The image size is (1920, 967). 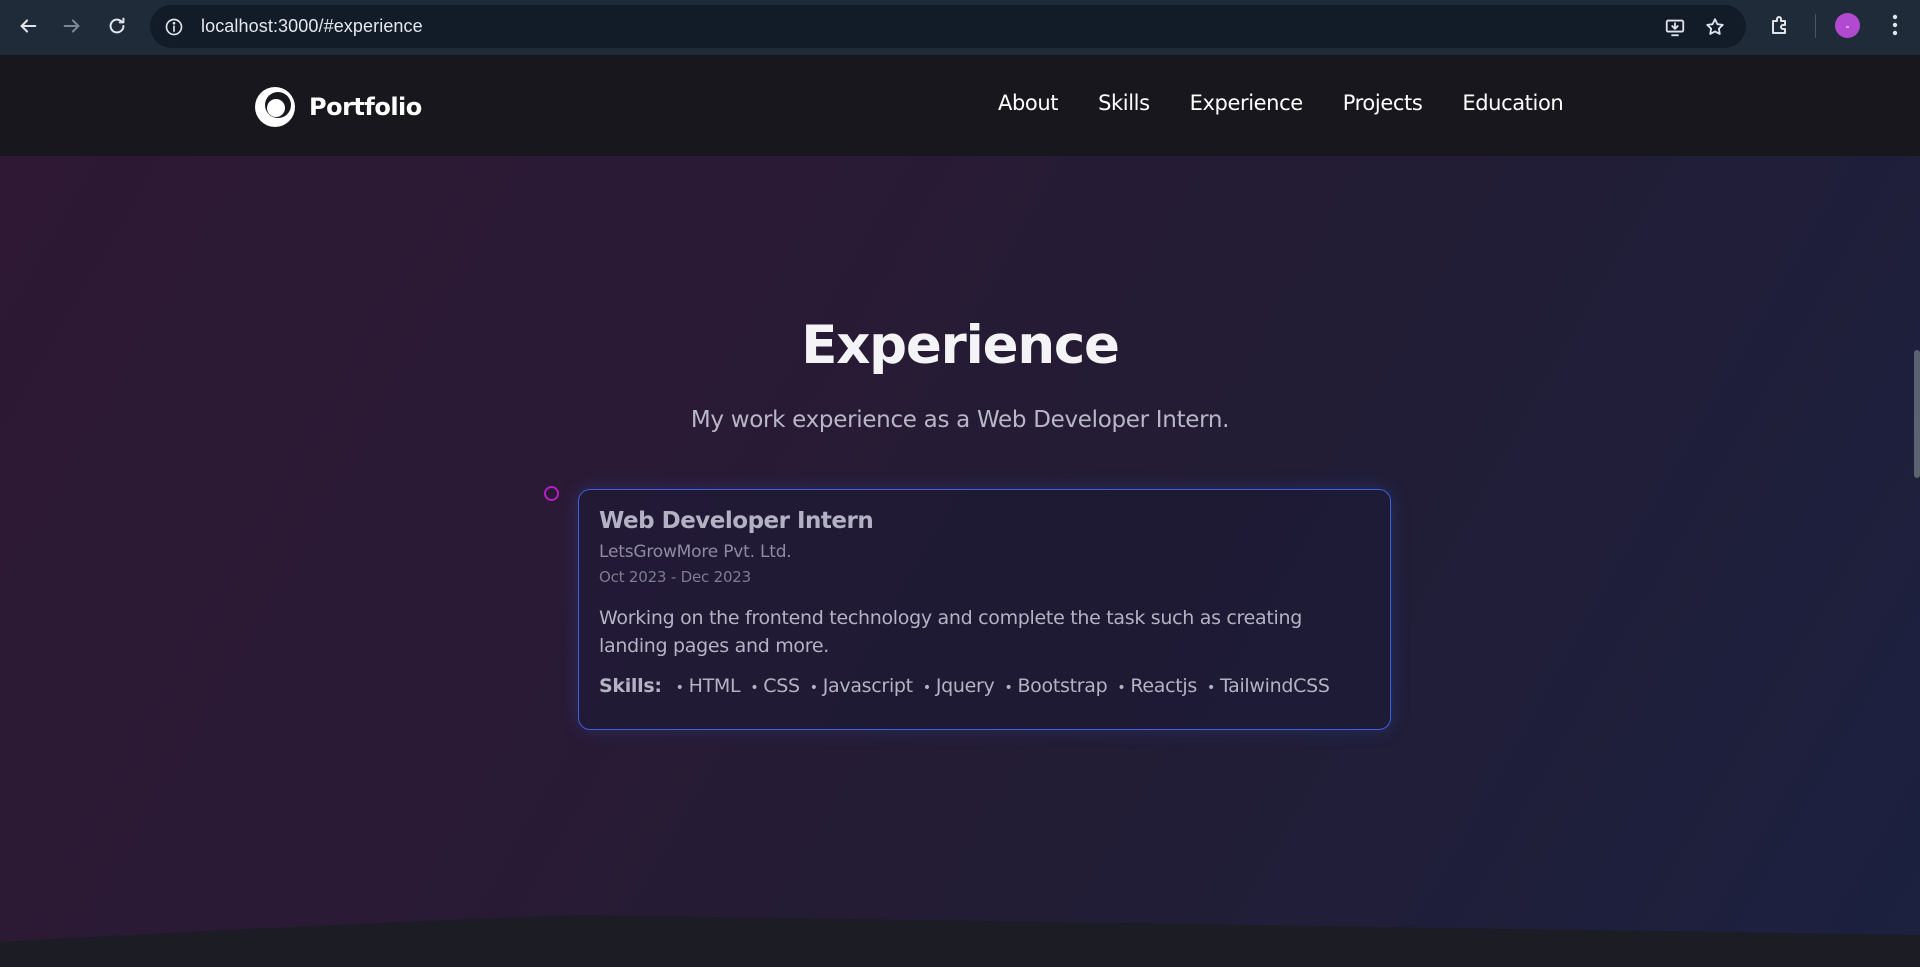 What do you see at coordinates (365, 107) in the screenshot?
I see `logo-text: Portfolio` at bounding box center [365, 107].